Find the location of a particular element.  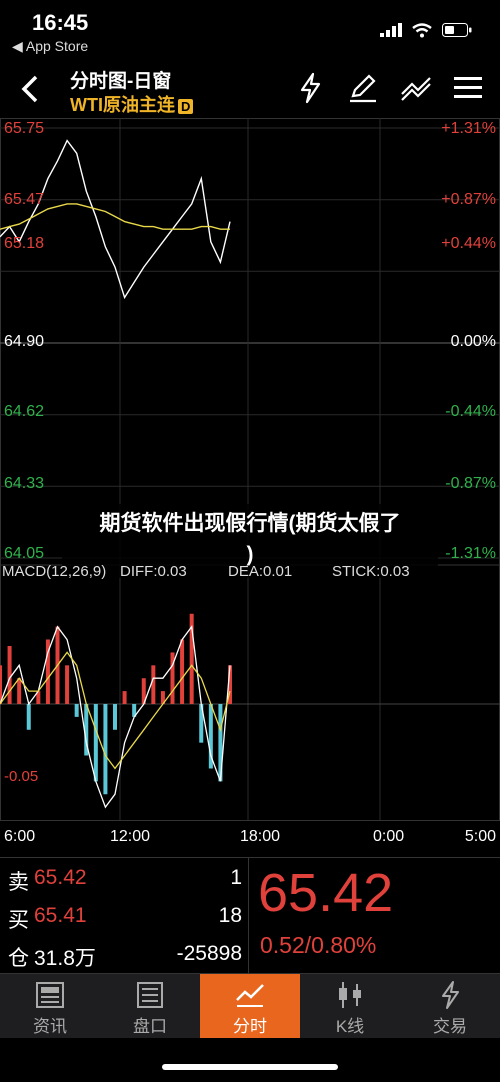

tab-orderbook: 盘口 is located at coordinates (150, 1006).